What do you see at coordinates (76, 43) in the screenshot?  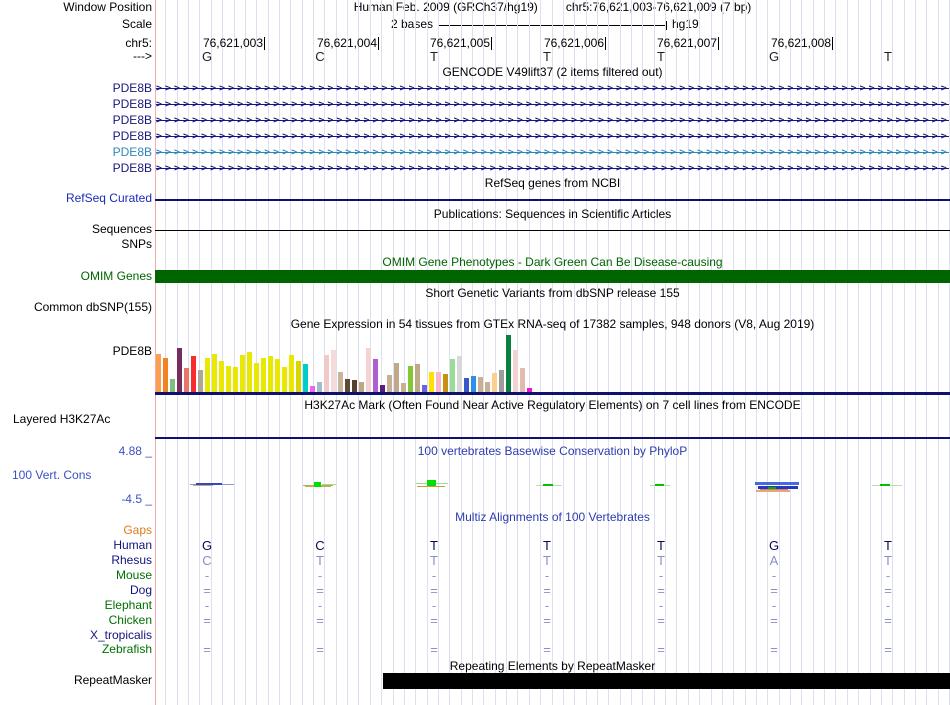 I see `track-label-chr5-: chr5:` at bounding box center [76, 43].